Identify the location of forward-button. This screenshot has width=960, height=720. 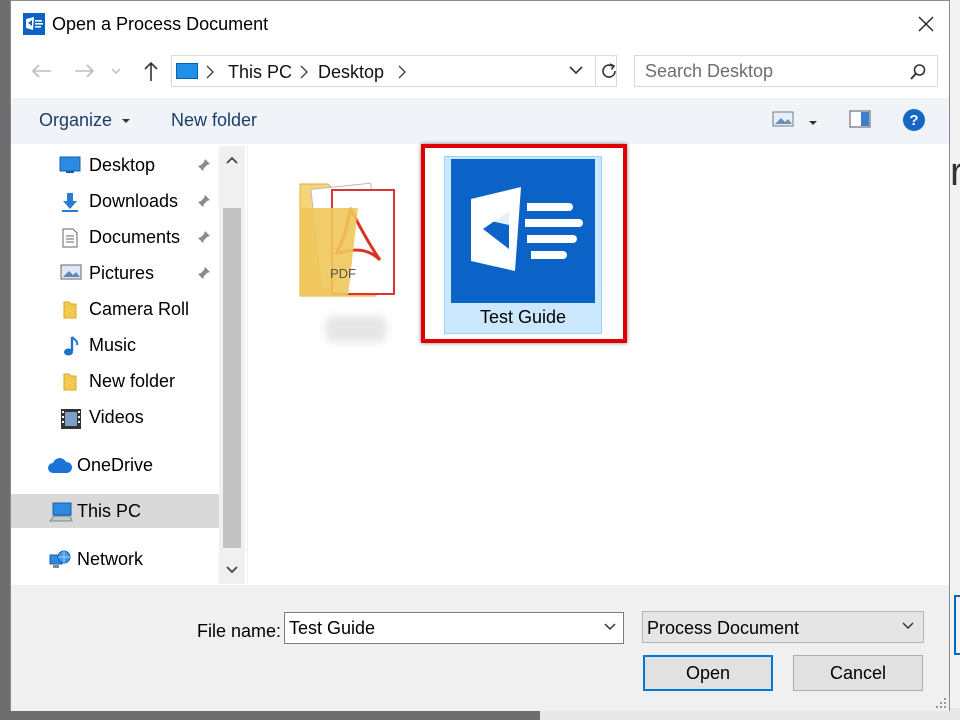
(85, 71).